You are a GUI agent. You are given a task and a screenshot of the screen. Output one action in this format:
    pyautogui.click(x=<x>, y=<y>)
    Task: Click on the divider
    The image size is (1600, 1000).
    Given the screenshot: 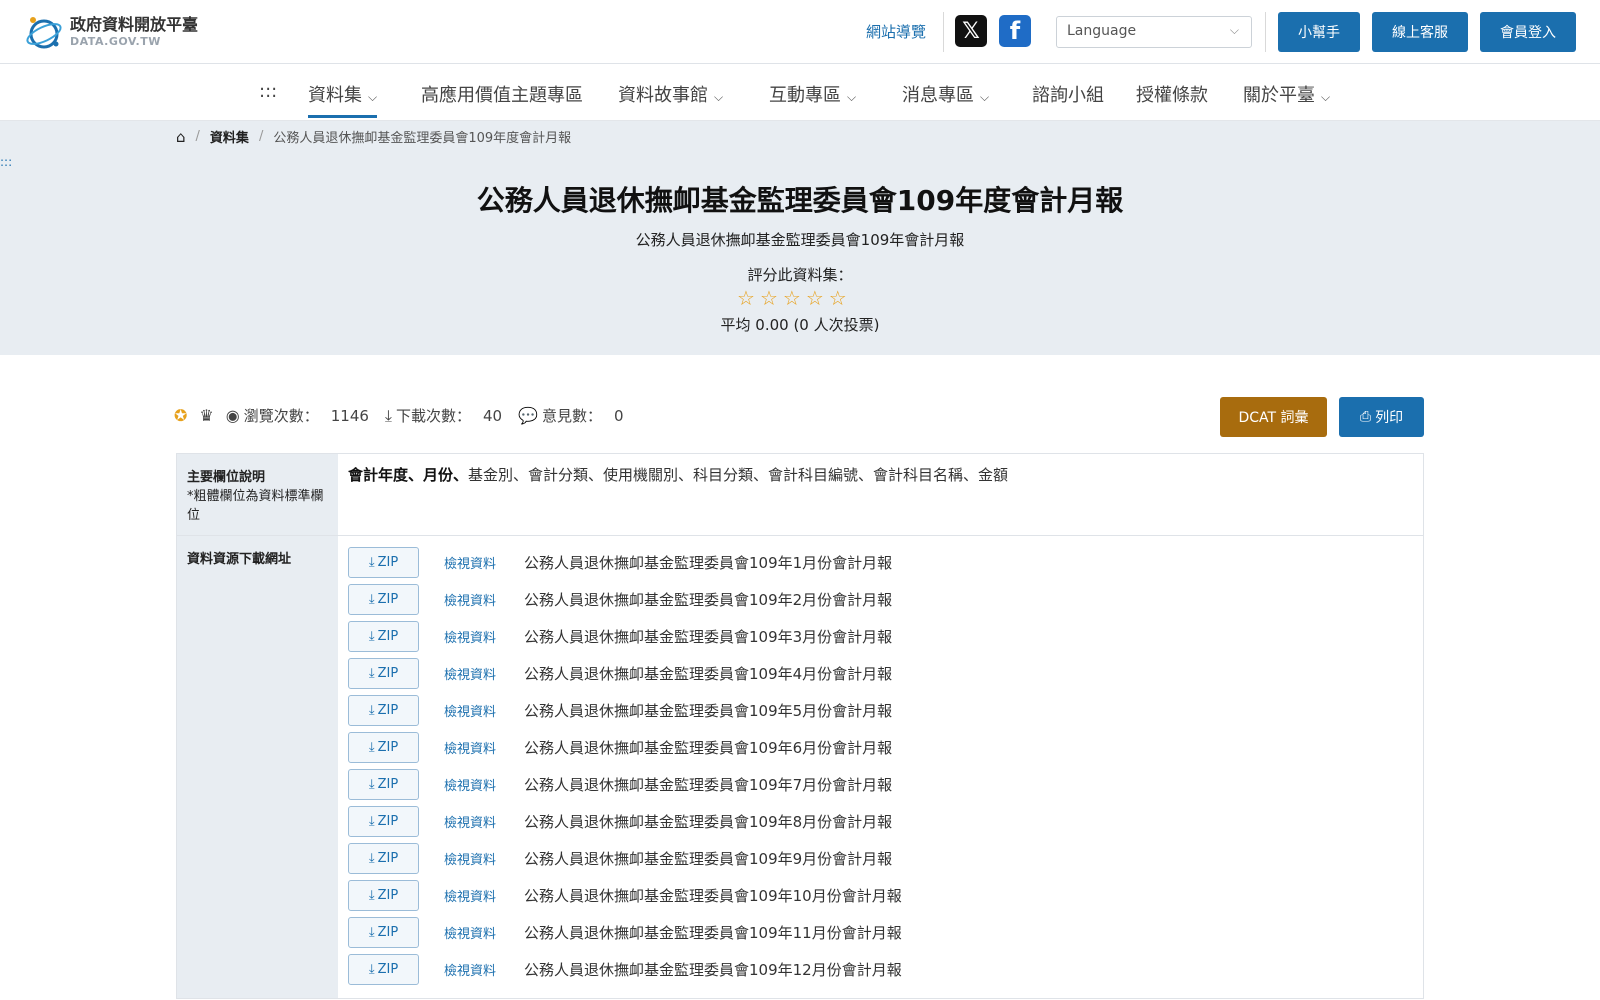 What is the action you would take?
    pyautogui.click(x=943, y=32)
    